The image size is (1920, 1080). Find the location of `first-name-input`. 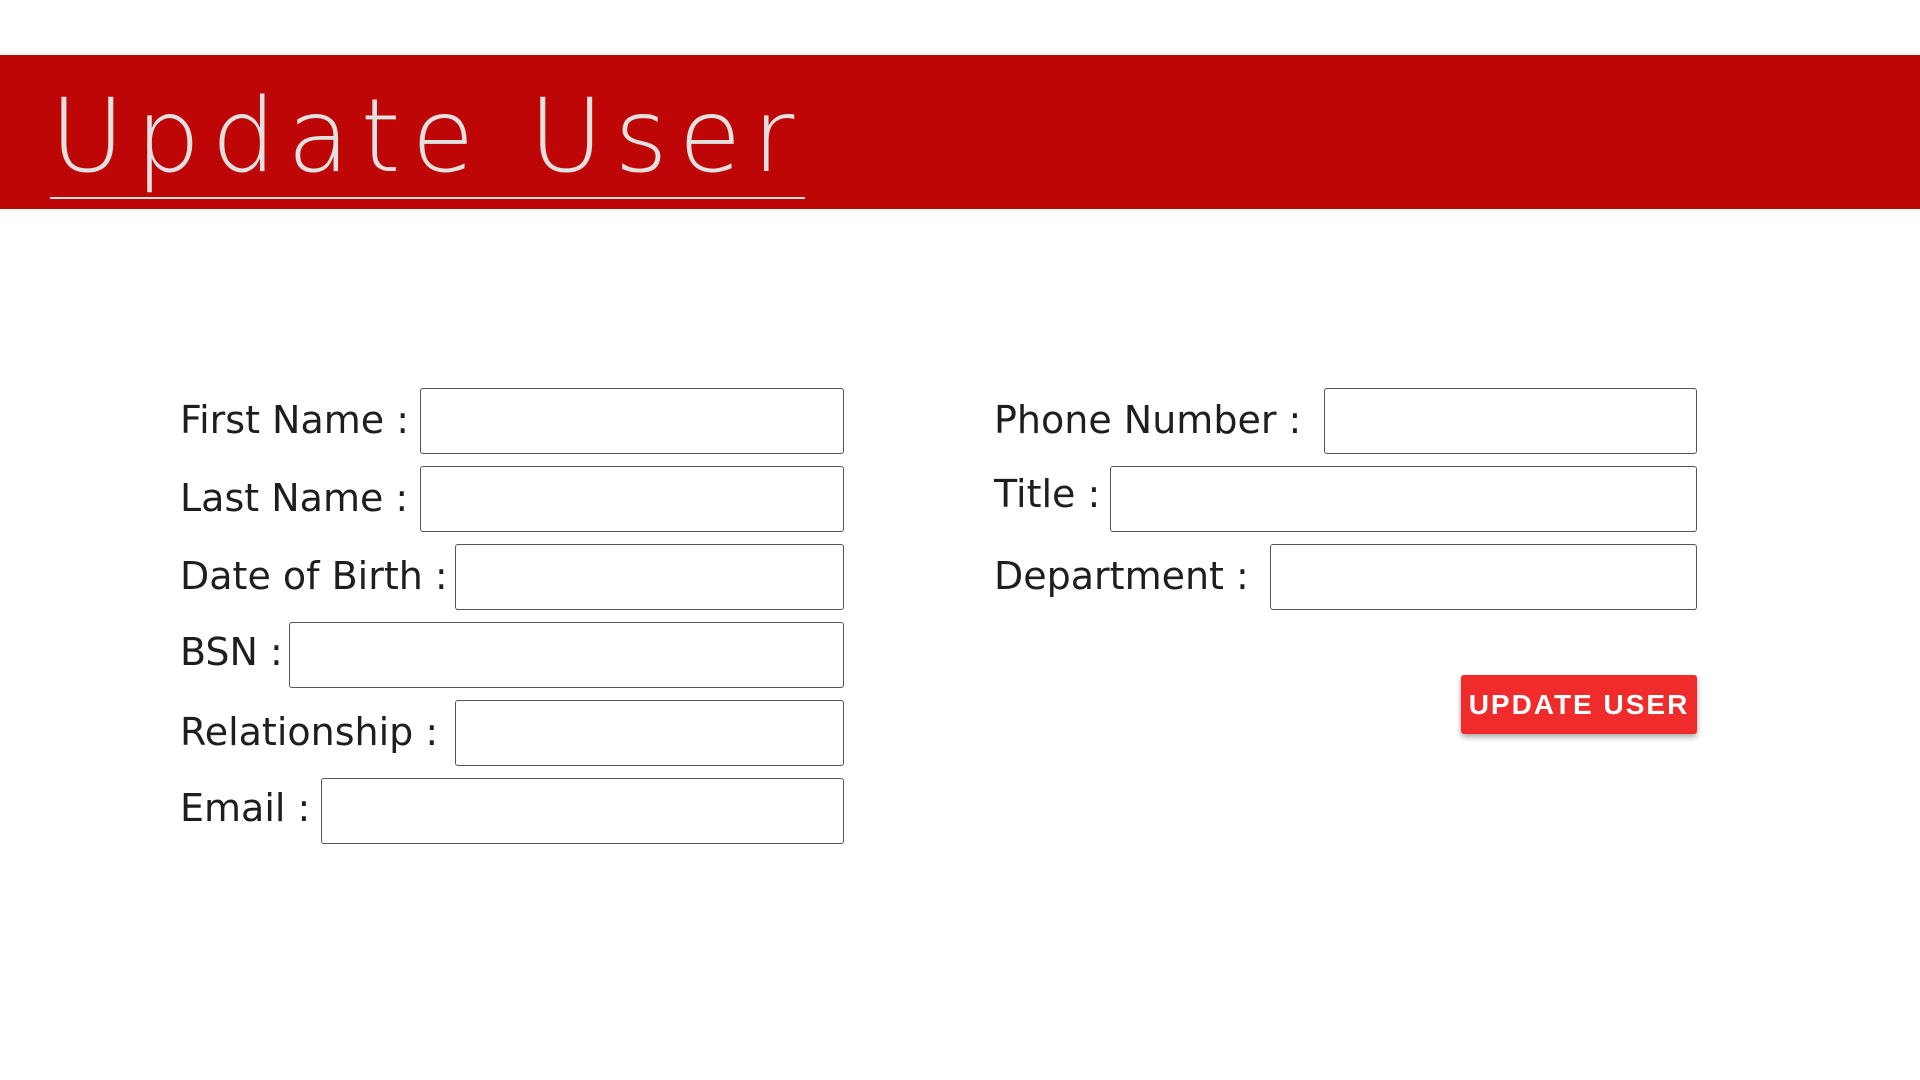

first-name-input is located at coordinates (632, 421).